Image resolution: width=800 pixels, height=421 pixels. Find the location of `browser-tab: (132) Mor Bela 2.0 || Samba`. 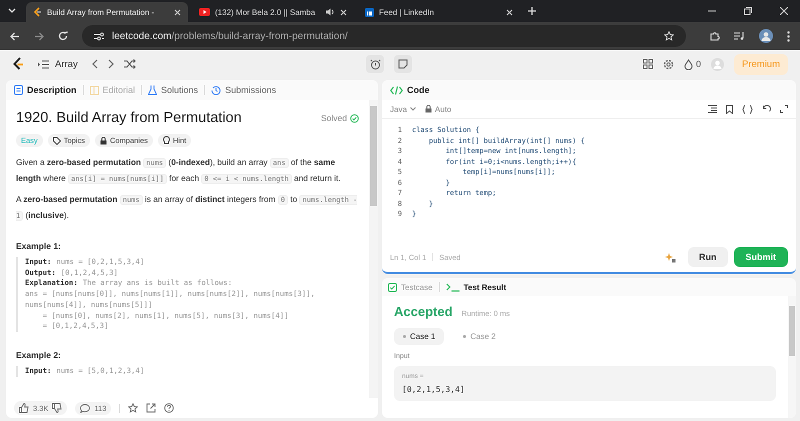

browser-tab: (132) Mor Bela 2.0 || Samba is located at coordinates (273, 12).